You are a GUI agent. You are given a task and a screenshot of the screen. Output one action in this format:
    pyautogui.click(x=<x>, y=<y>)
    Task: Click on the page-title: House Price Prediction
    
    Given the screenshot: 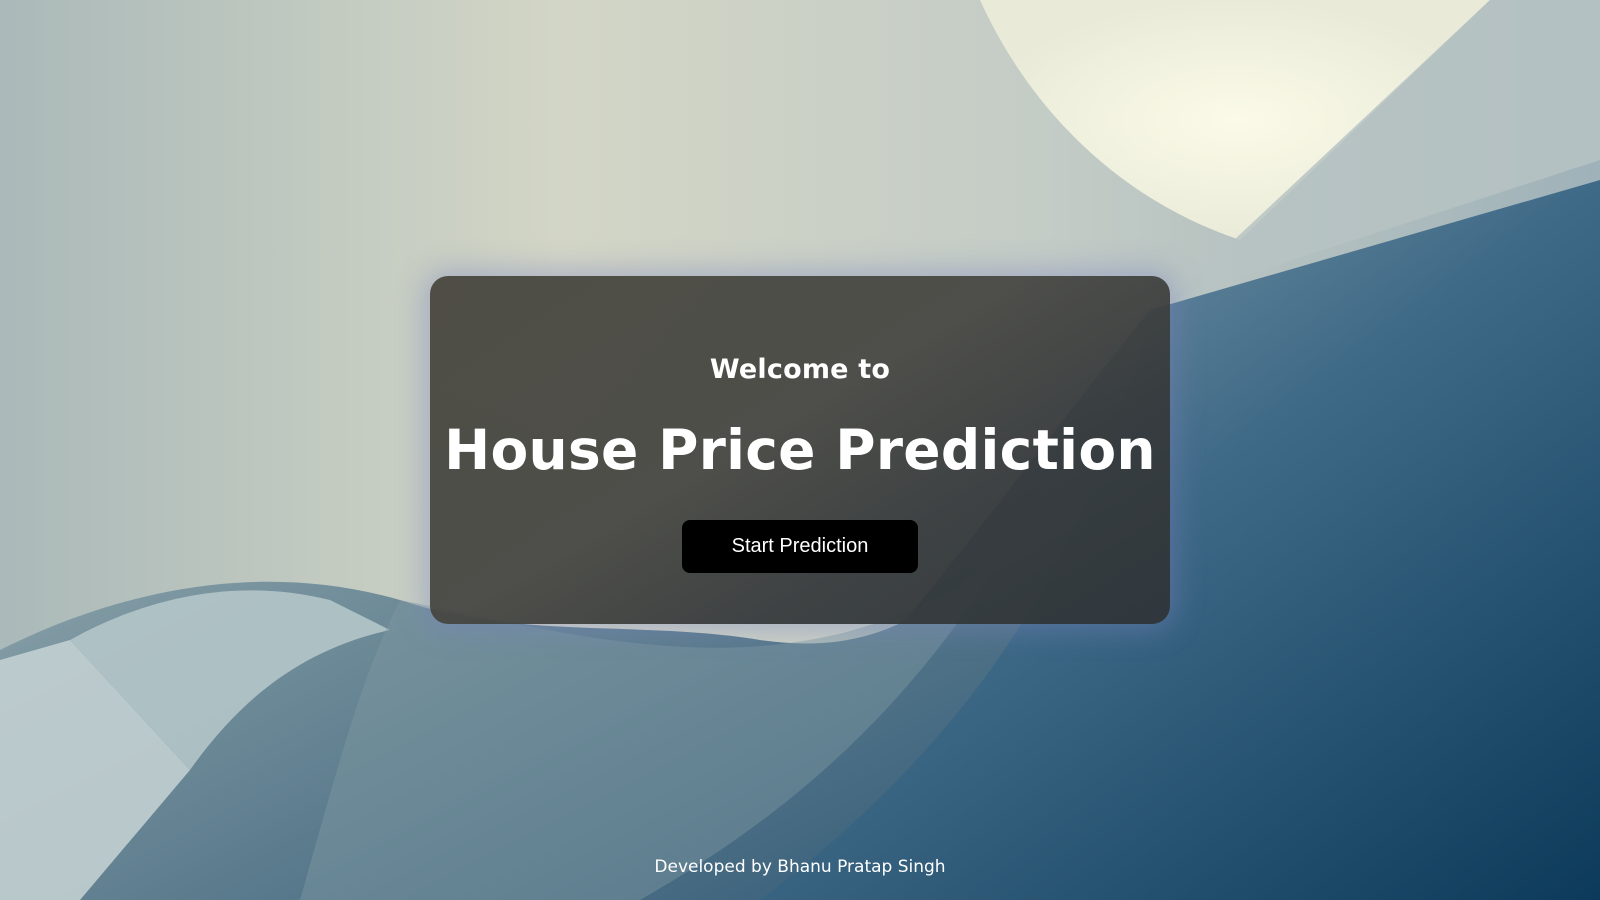 What is the action you would take?
    pyautogui.click(x=800, y=450)
    